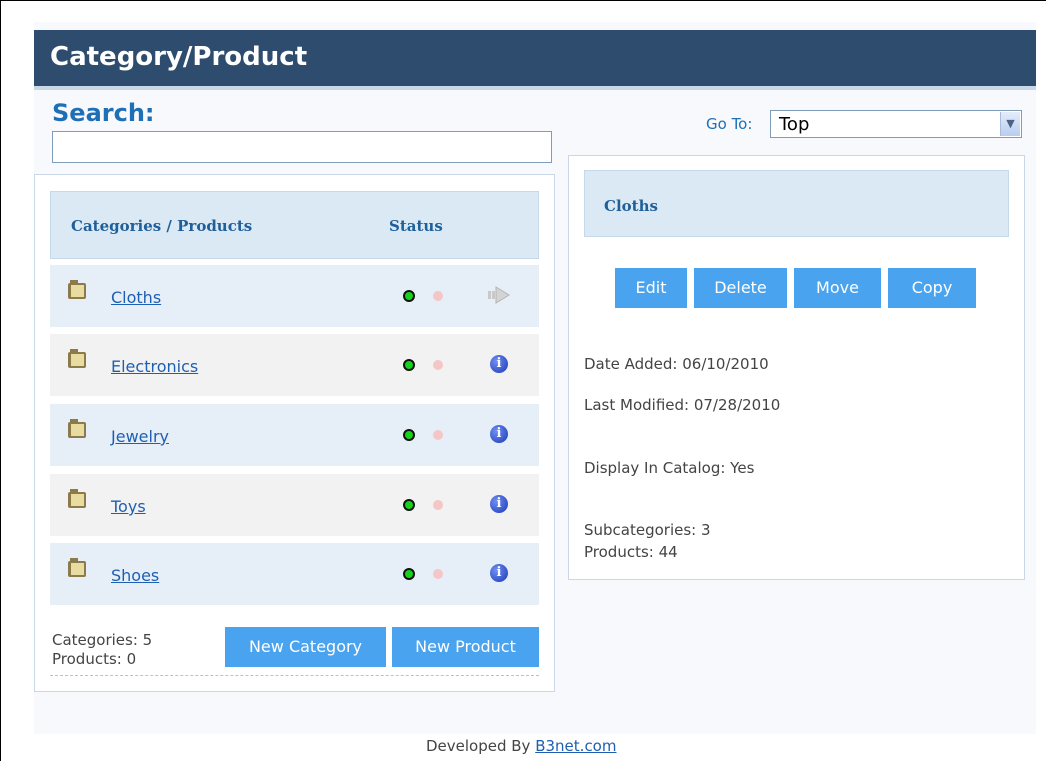  What do you see at coordinates (294, 365) in the screenshot?
I see `list-item: Electronics i` at bounding box center [294, 365].